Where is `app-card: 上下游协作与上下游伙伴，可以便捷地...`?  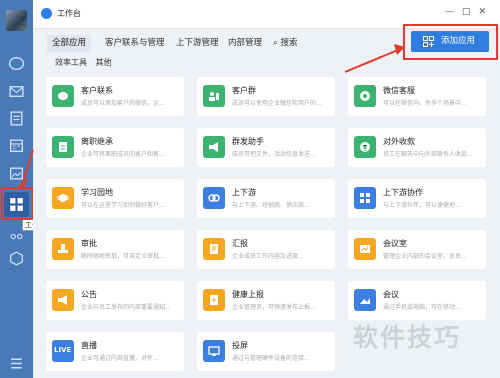
app-card: 上下游协作与上下游伙伴，可以便捷地... is located at coordinates (417, 198).